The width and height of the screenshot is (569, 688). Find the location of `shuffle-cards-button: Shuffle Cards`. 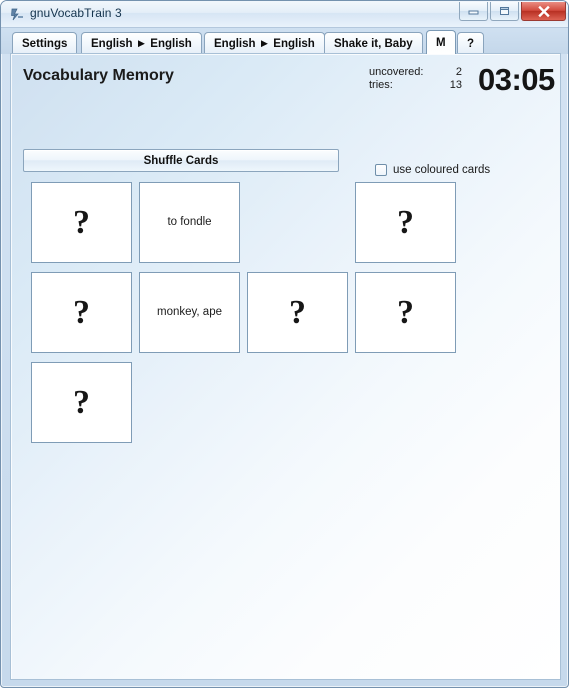

shuffle-cards-button: Shuffle Cards is located at coordinates (181, 160).